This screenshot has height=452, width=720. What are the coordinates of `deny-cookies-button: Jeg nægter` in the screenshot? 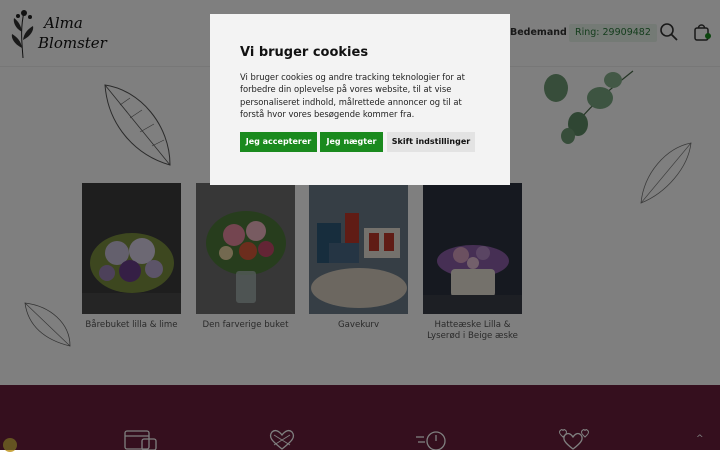 It's located at (351, 142).